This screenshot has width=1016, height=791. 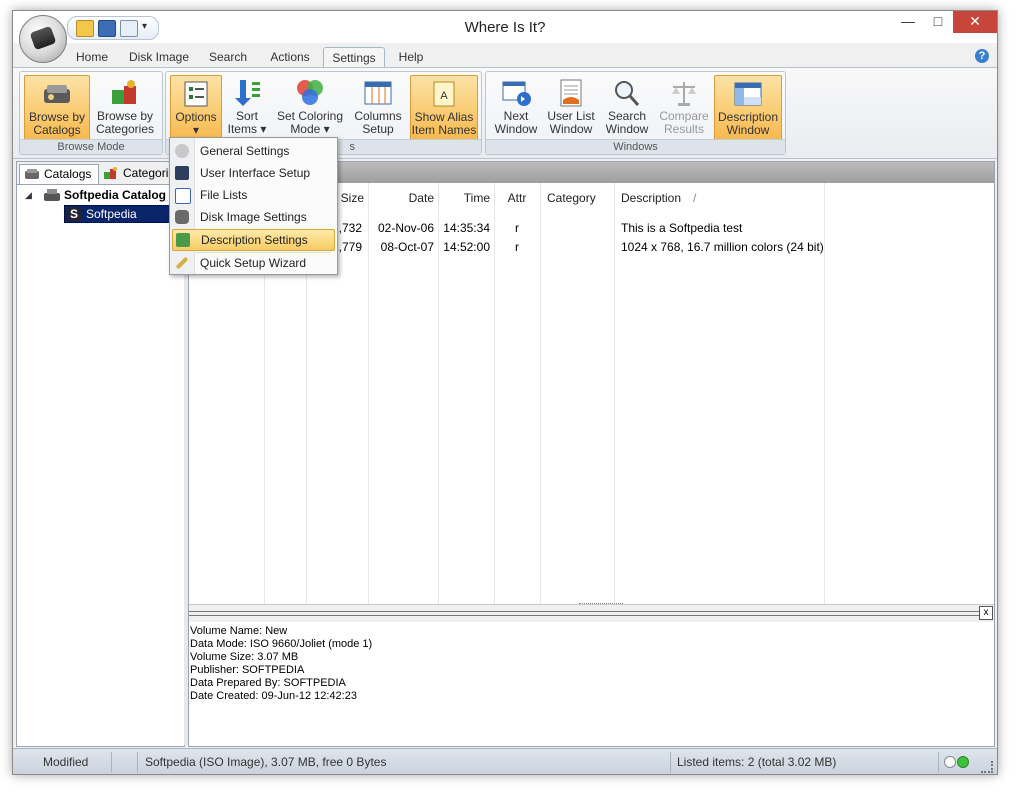 I want to click on menu-item-user-interface-setup: User Interface Setup, so click(x=252, y=173).